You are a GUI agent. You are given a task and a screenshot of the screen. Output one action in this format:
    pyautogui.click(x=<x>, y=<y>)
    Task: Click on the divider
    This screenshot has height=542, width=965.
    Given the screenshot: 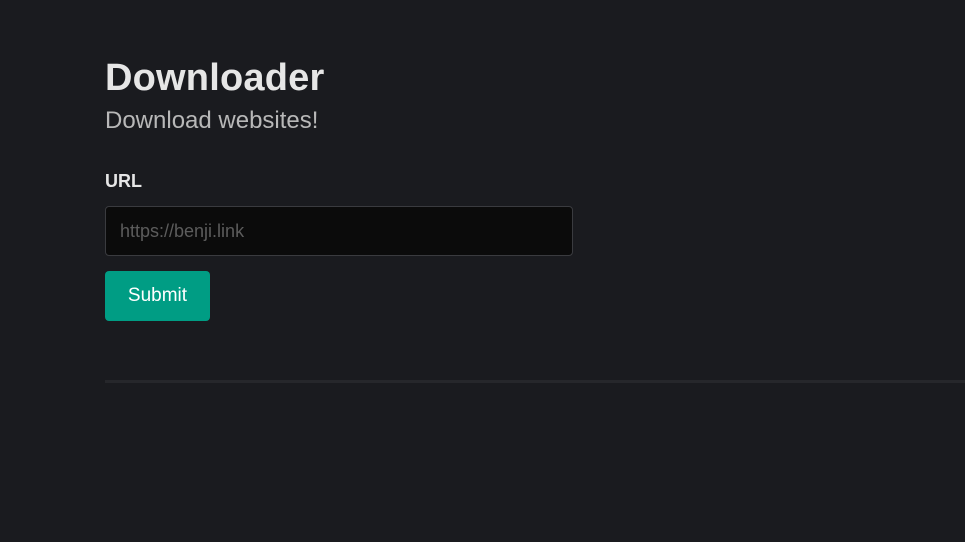 What is the action you would take?
    pyautogui.click(x=535, y=381)
    